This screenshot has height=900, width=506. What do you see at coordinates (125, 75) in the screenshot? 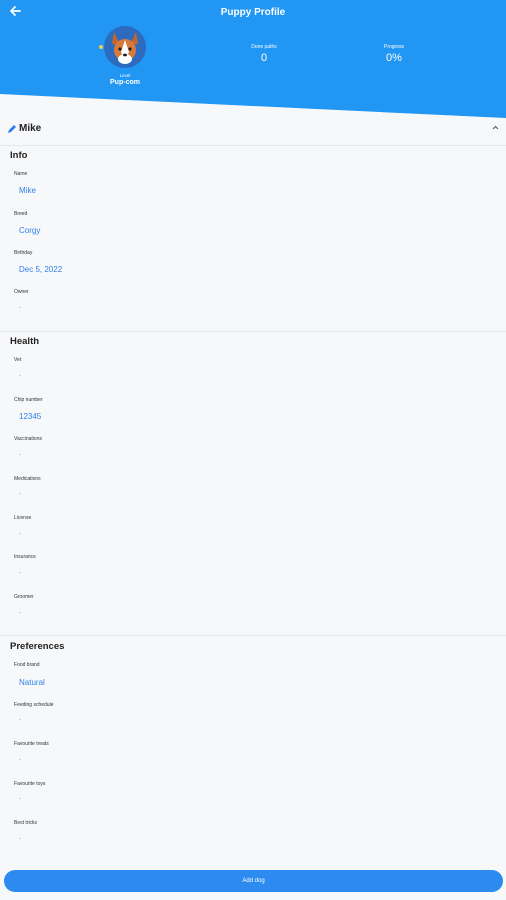
I see `level-label: Level` at bounding box center [125, 75].